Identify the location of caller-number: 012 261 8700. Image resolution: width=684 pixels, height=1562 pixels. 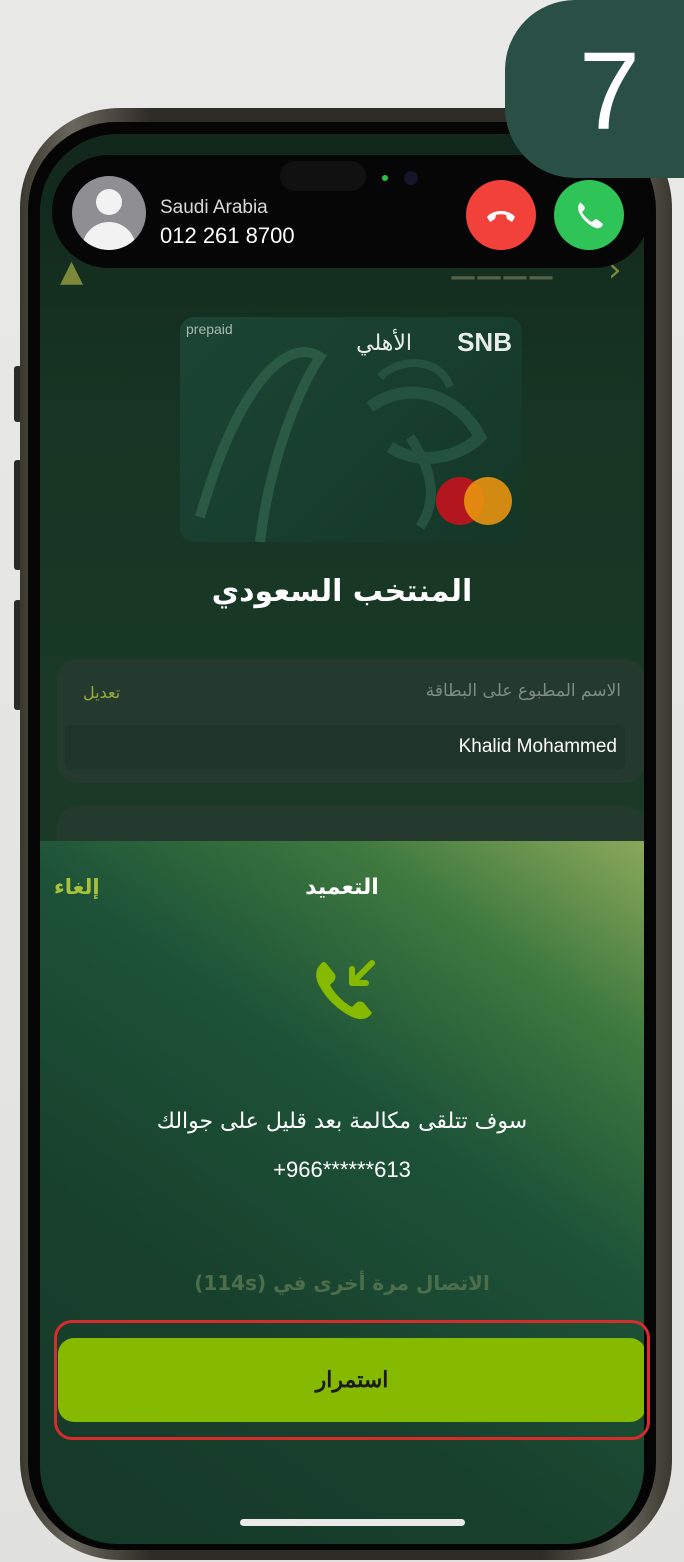
(227, 235).